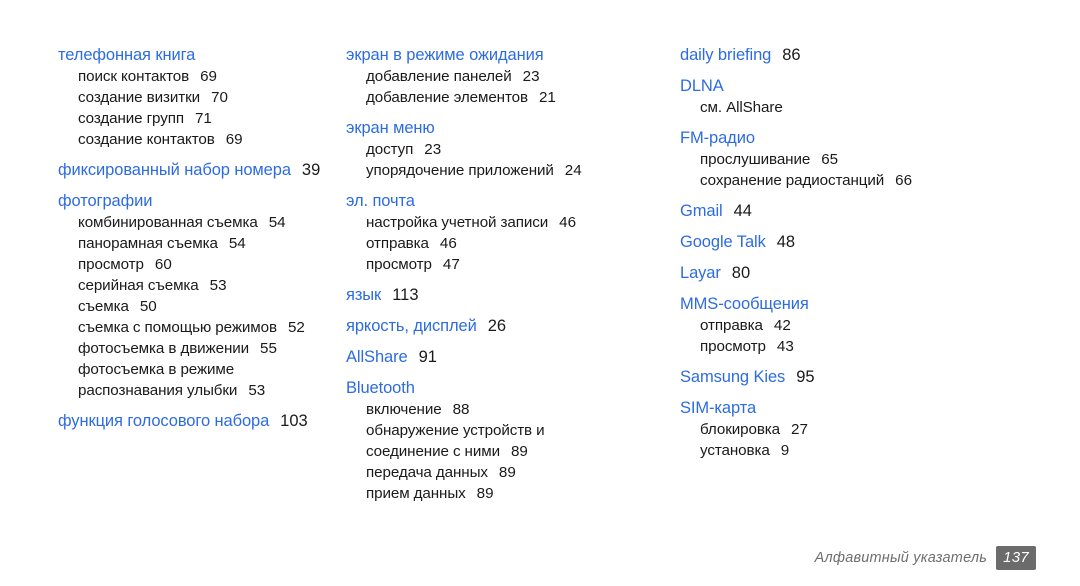 This screenshot has width=1080, height=586. Describe the element at coordinates (531, 76) in the screenshot. I see `index-subentry-page-number: 23` at that location.